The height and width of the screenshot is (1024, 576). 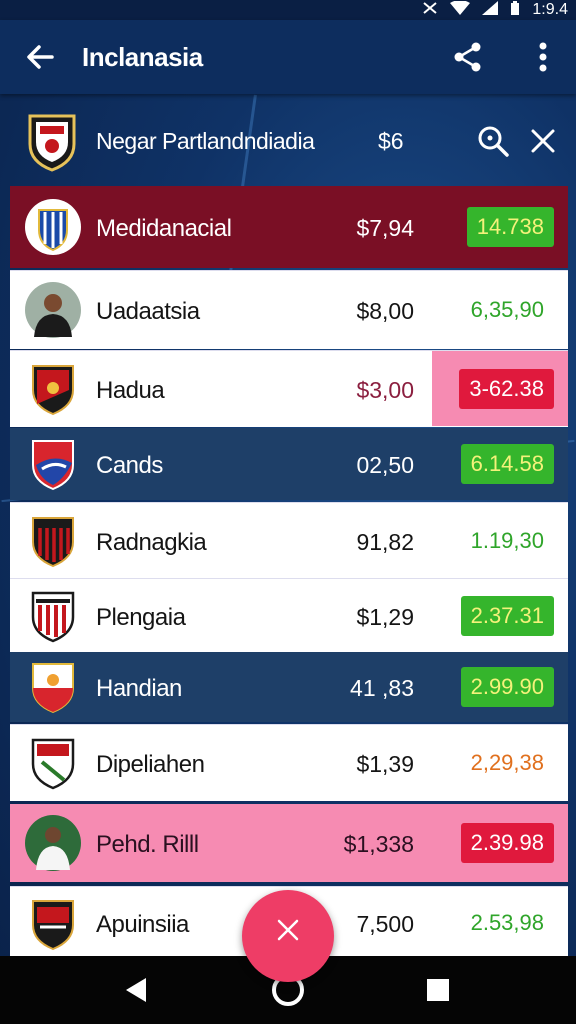 What do you see at coordinates (289, 388) in the screenshot?
I see `list-item: Hadua $3,00 3-62.38` at bounding box center [289, 388].